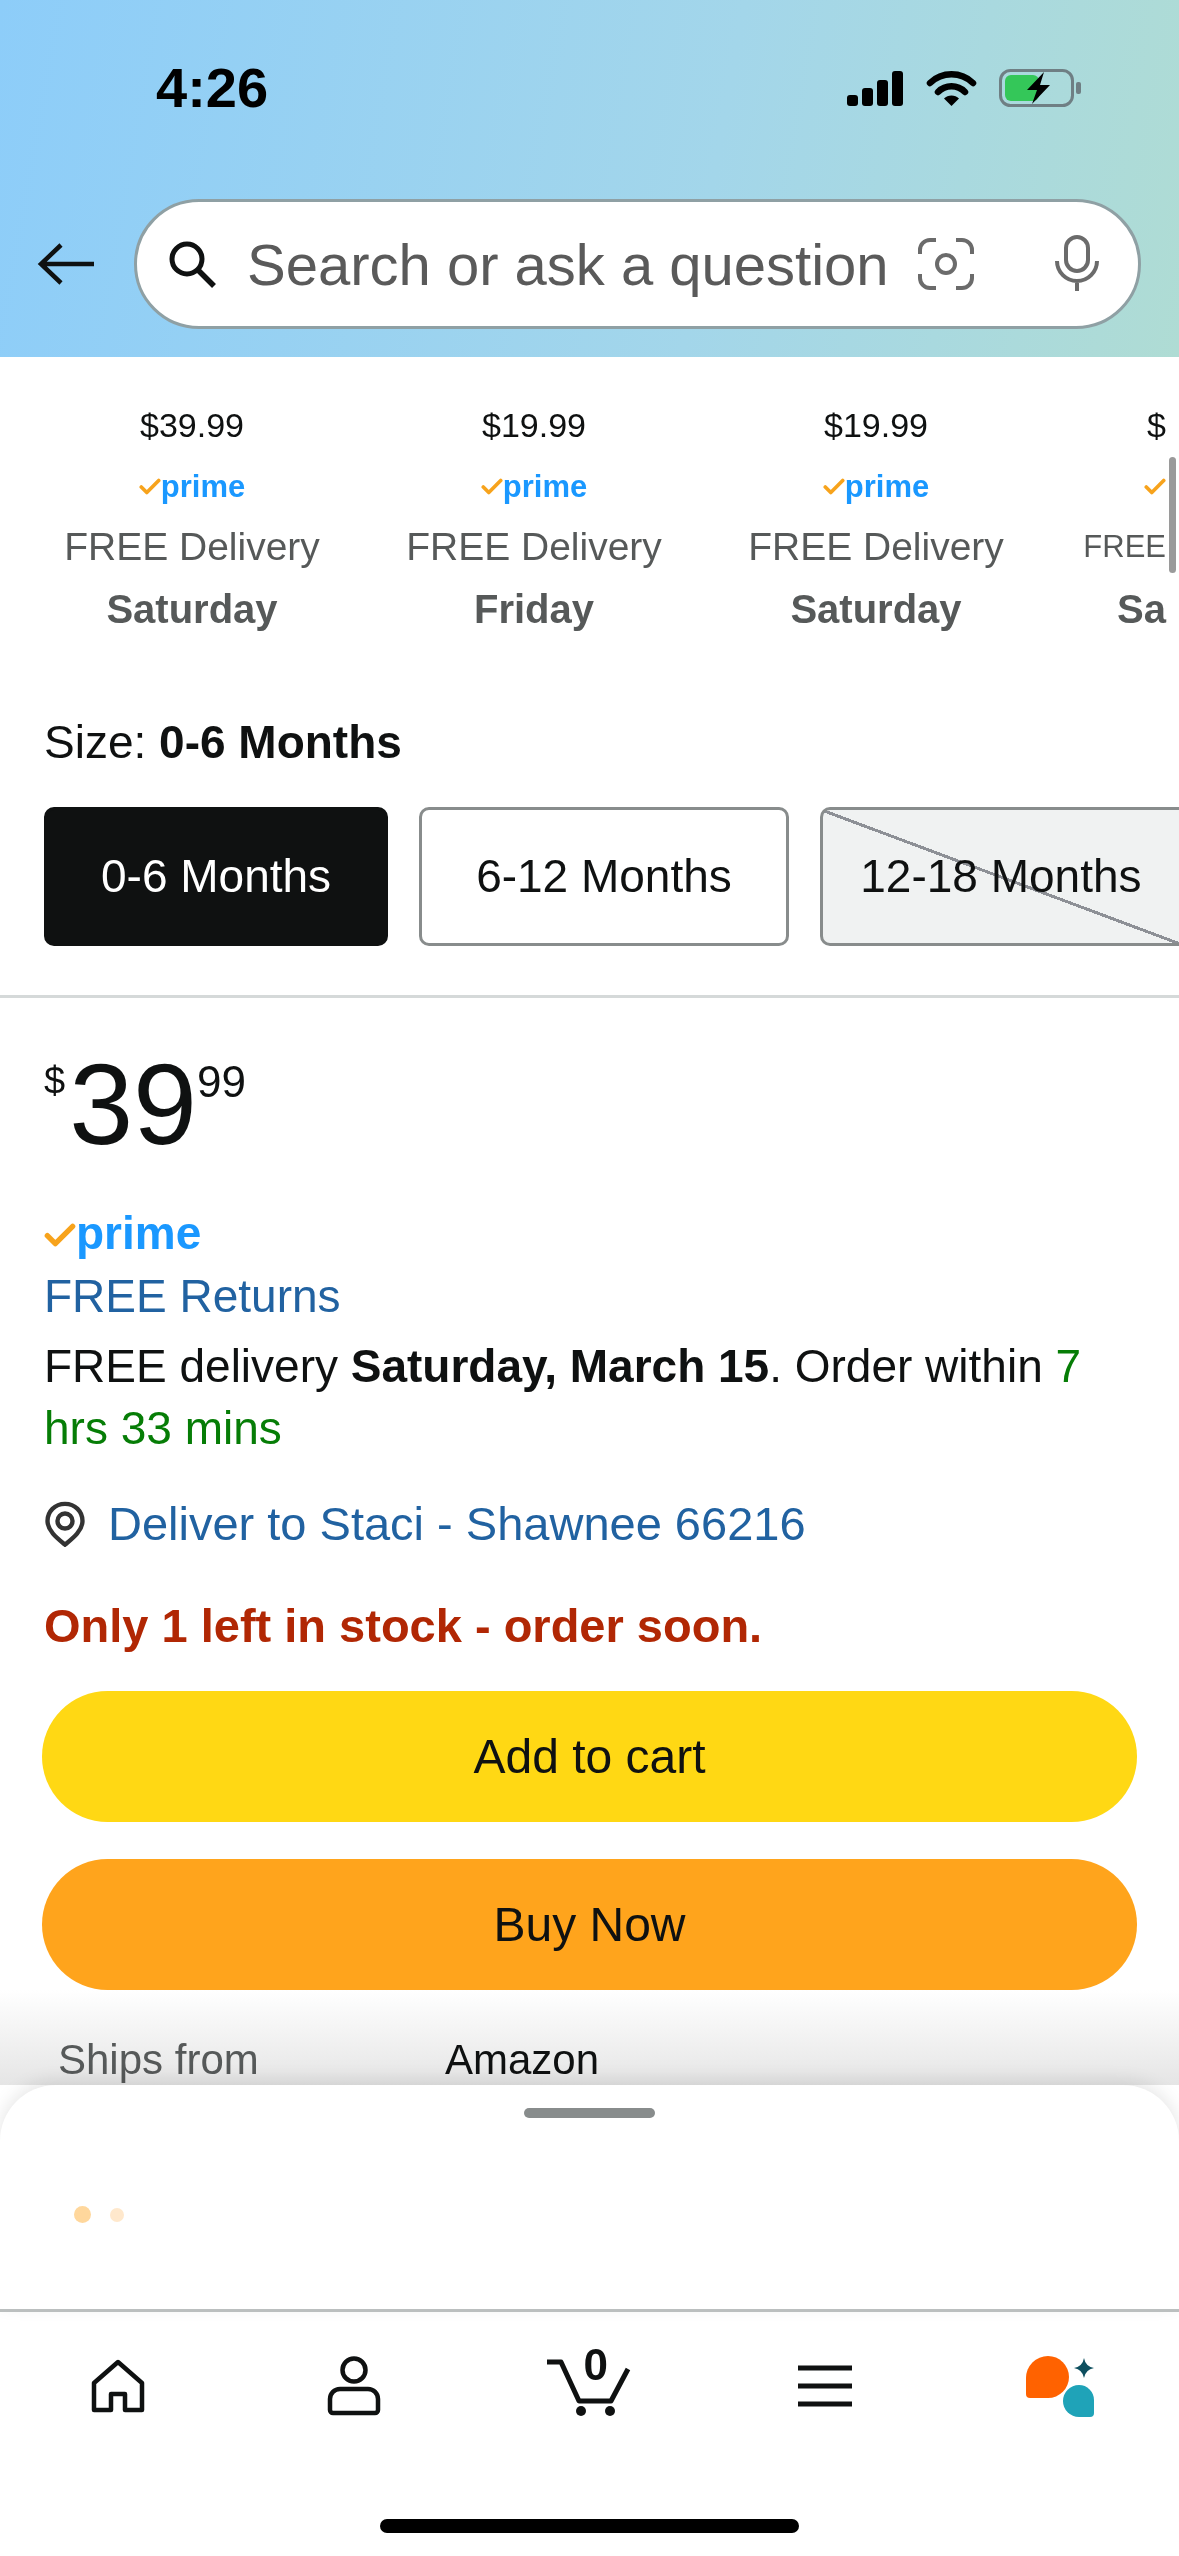  What do you see at coordinates (946, 264) in the screenshot?
I see `scan-icon` at bounding box center [946, 264].